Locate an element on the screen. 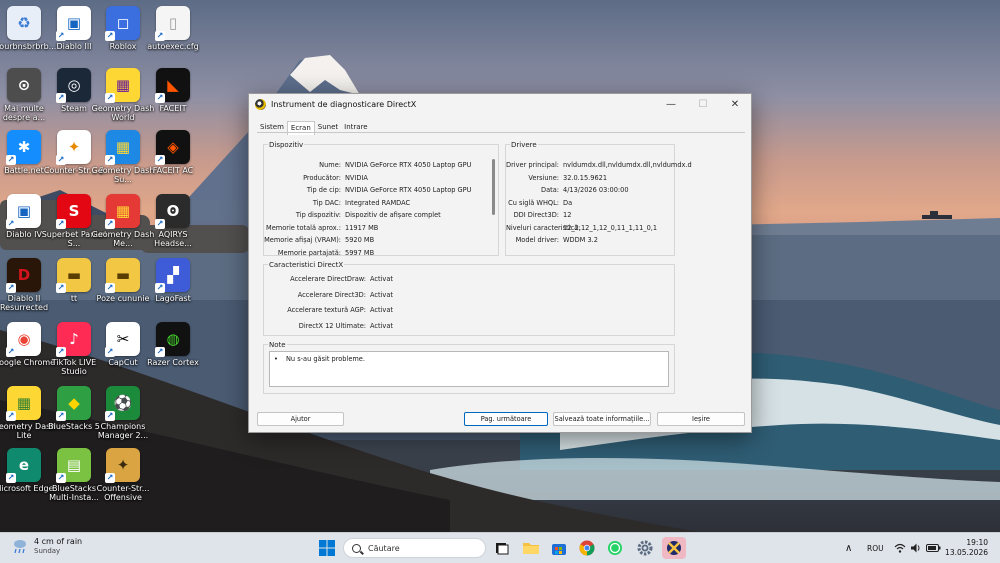 The height and width of the screenshot is (563, 1000). weather-subtitle: Sunday is located at coordinates (47, 551).